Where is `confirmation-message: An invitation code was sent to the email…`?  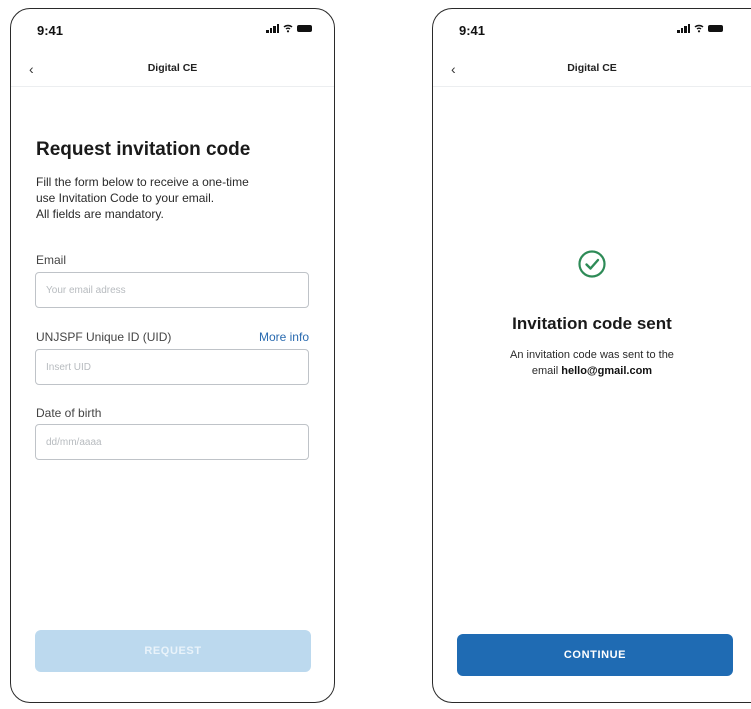
confirmation-message: An invitation code was sent to the email… is located at coordinates (592, 363).